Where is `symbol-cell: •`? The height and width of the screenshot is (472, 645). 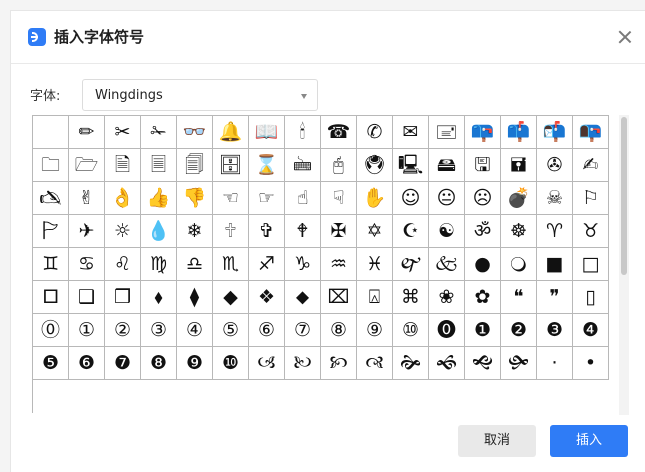
symbol-cell: • is located at coordinates (591, 363).